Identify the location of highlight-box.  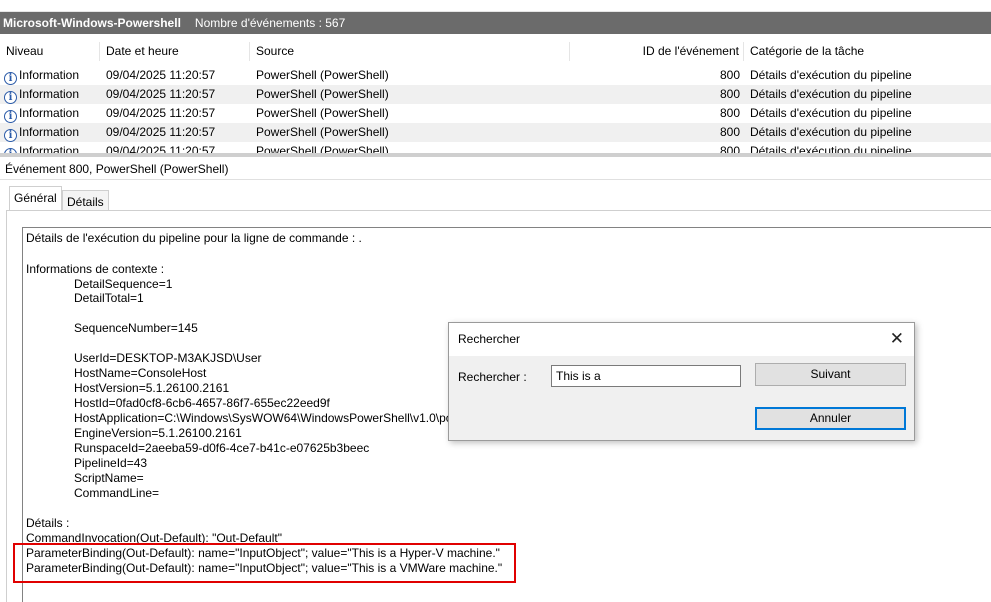
(264, 563).